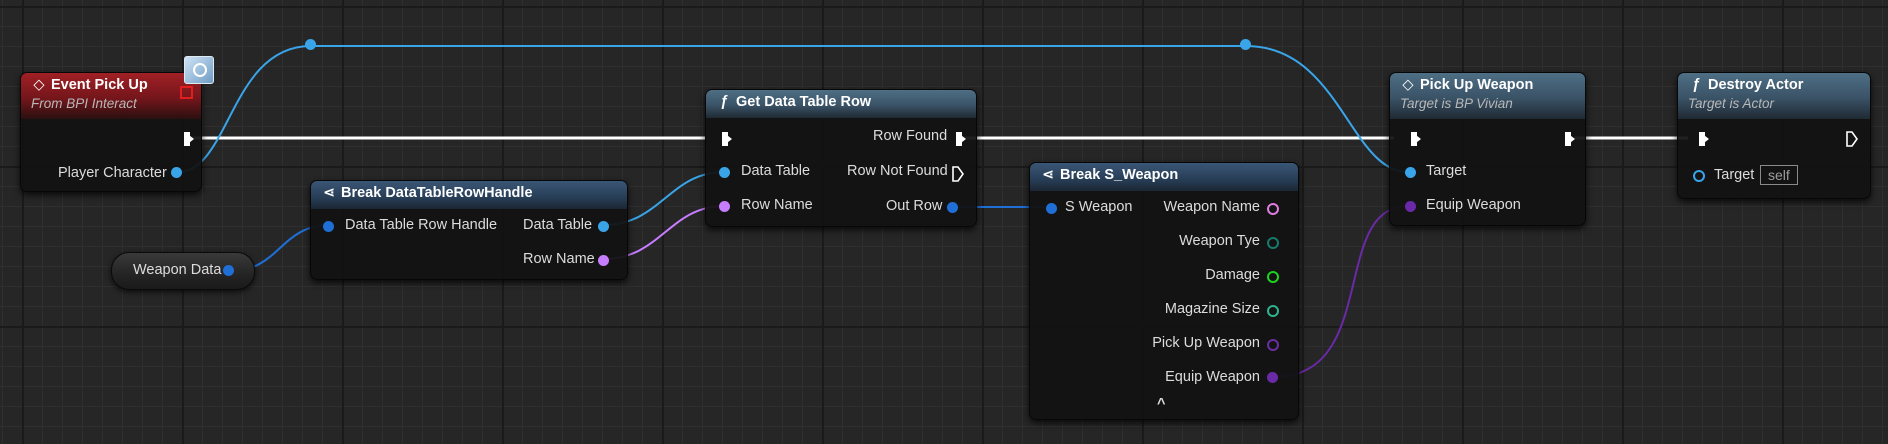 This screenshot has height=444, width=1888. What do you see at coordinates (727, 139) in the screenshot?
I see `get-row-exec-in-pin` at bounding box center [727, 139].